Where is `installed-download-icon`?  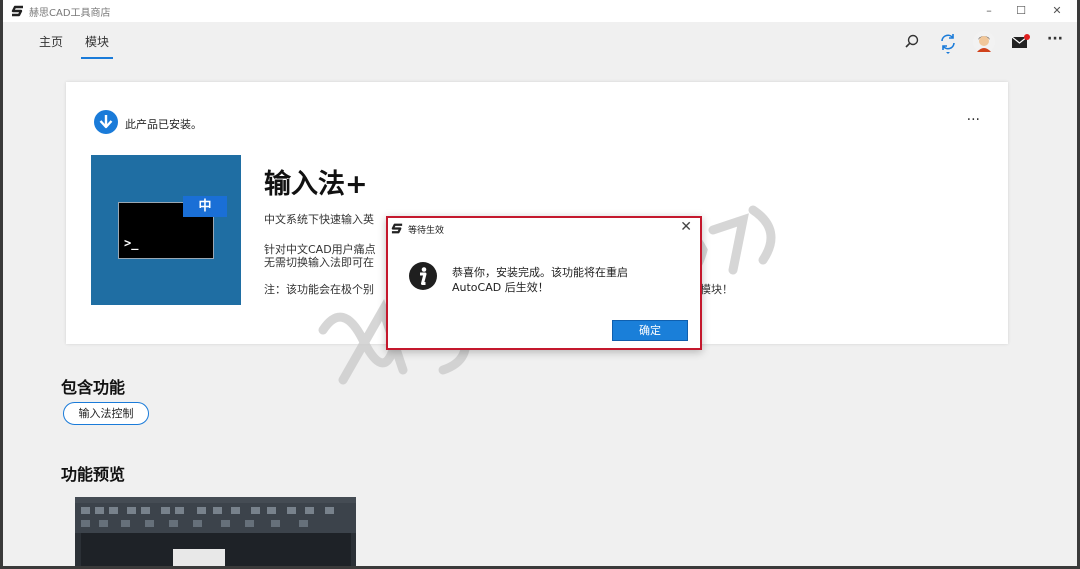
installed-download-icon is located at coordinates (106, 122).